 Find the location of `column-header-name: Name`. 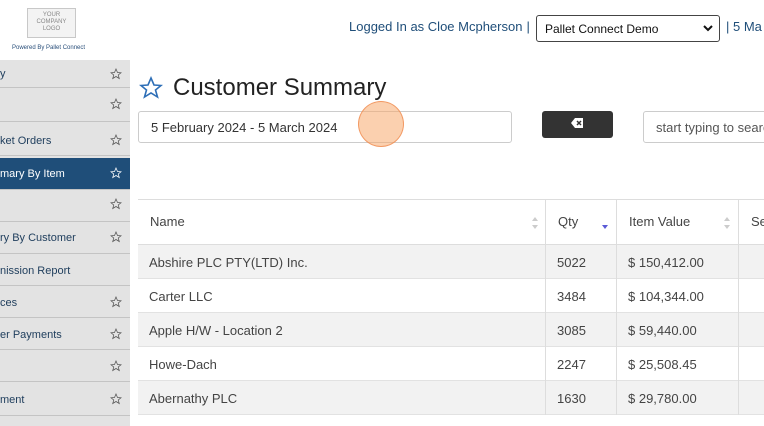

column-header-name: Name is located at coordinates (342, 222).